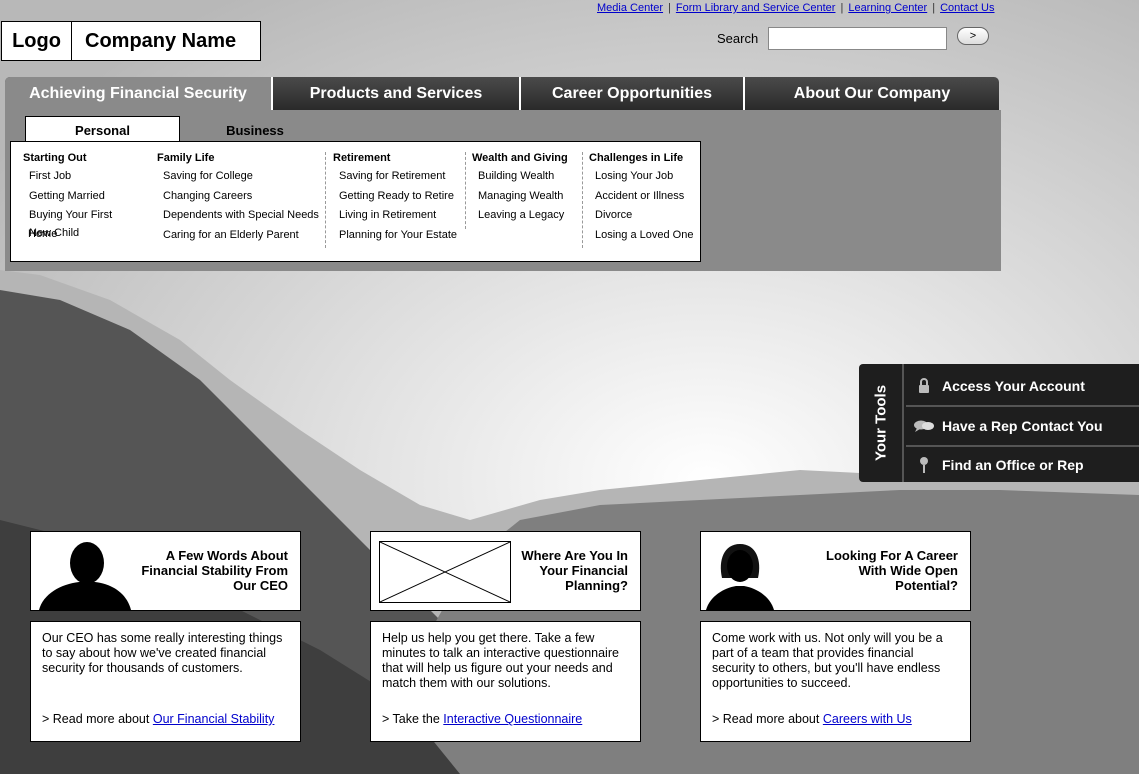 The height and width of the screenshot is (774, 1139). I want to click on image-placeholder-icon, so click(445, 572).